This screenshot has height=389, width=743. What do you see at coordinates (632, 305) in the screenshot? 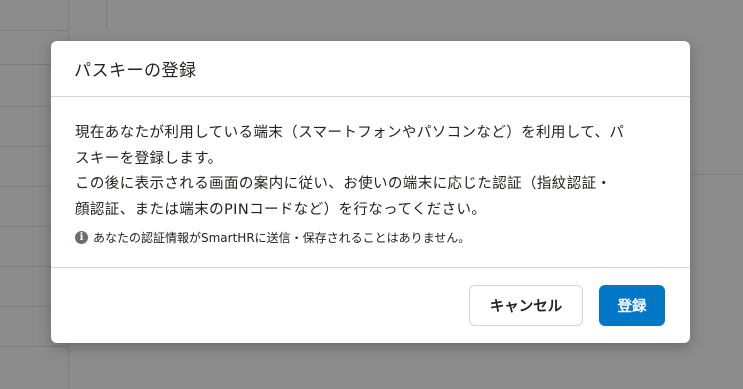
I see `register-button: 登録` at bounding box center [632, 305].